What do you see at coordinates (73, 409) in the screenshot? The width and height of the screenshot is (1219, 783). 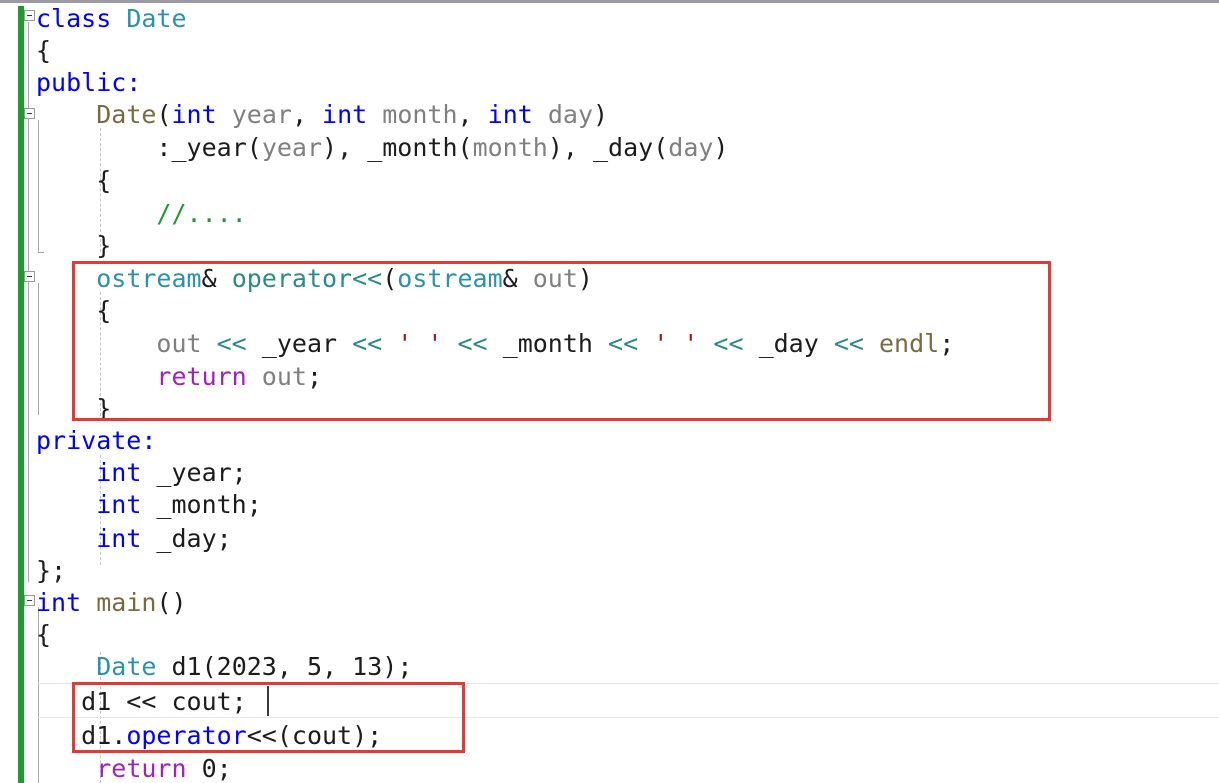 I see `code-line-13: }` at bounding box center [73, 409].